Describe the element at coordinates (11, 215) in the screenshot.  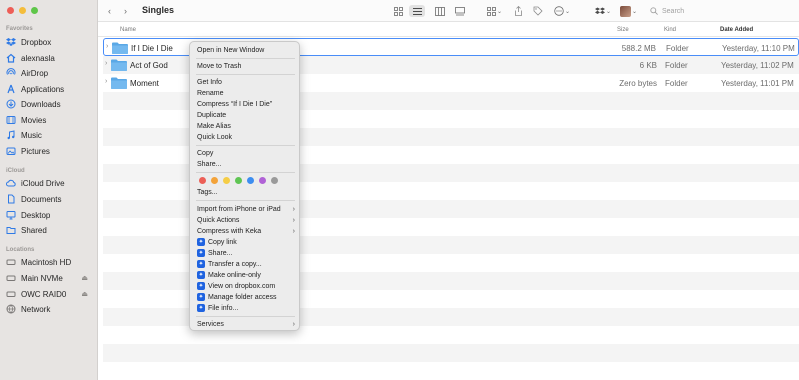
I see `desktop-icon` at that location.